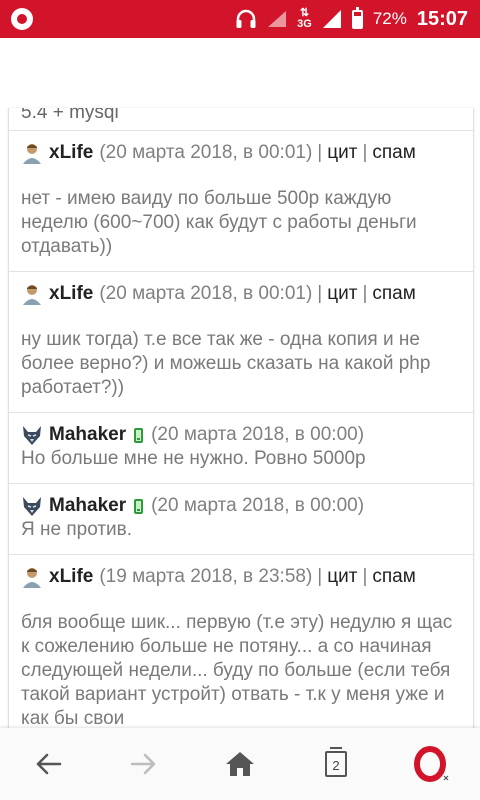  I want to click on truncated-text: 5.4 + mysql, so click(70, 115).